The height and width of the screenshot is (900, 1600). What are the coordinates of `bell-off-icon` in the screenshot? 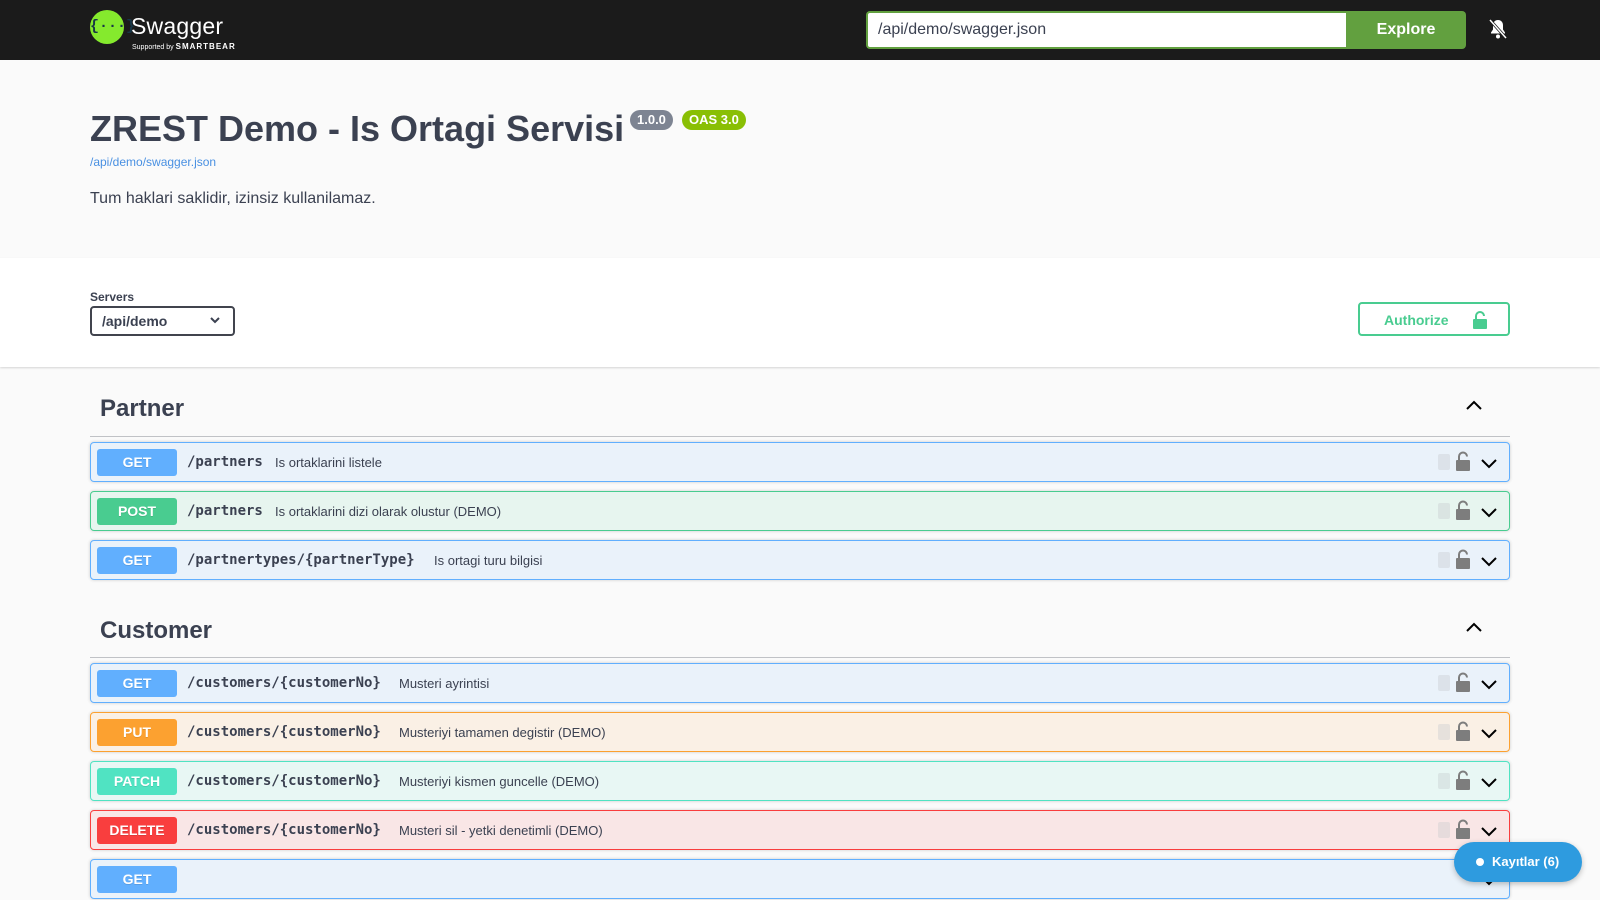 It's located at (1498, 29).